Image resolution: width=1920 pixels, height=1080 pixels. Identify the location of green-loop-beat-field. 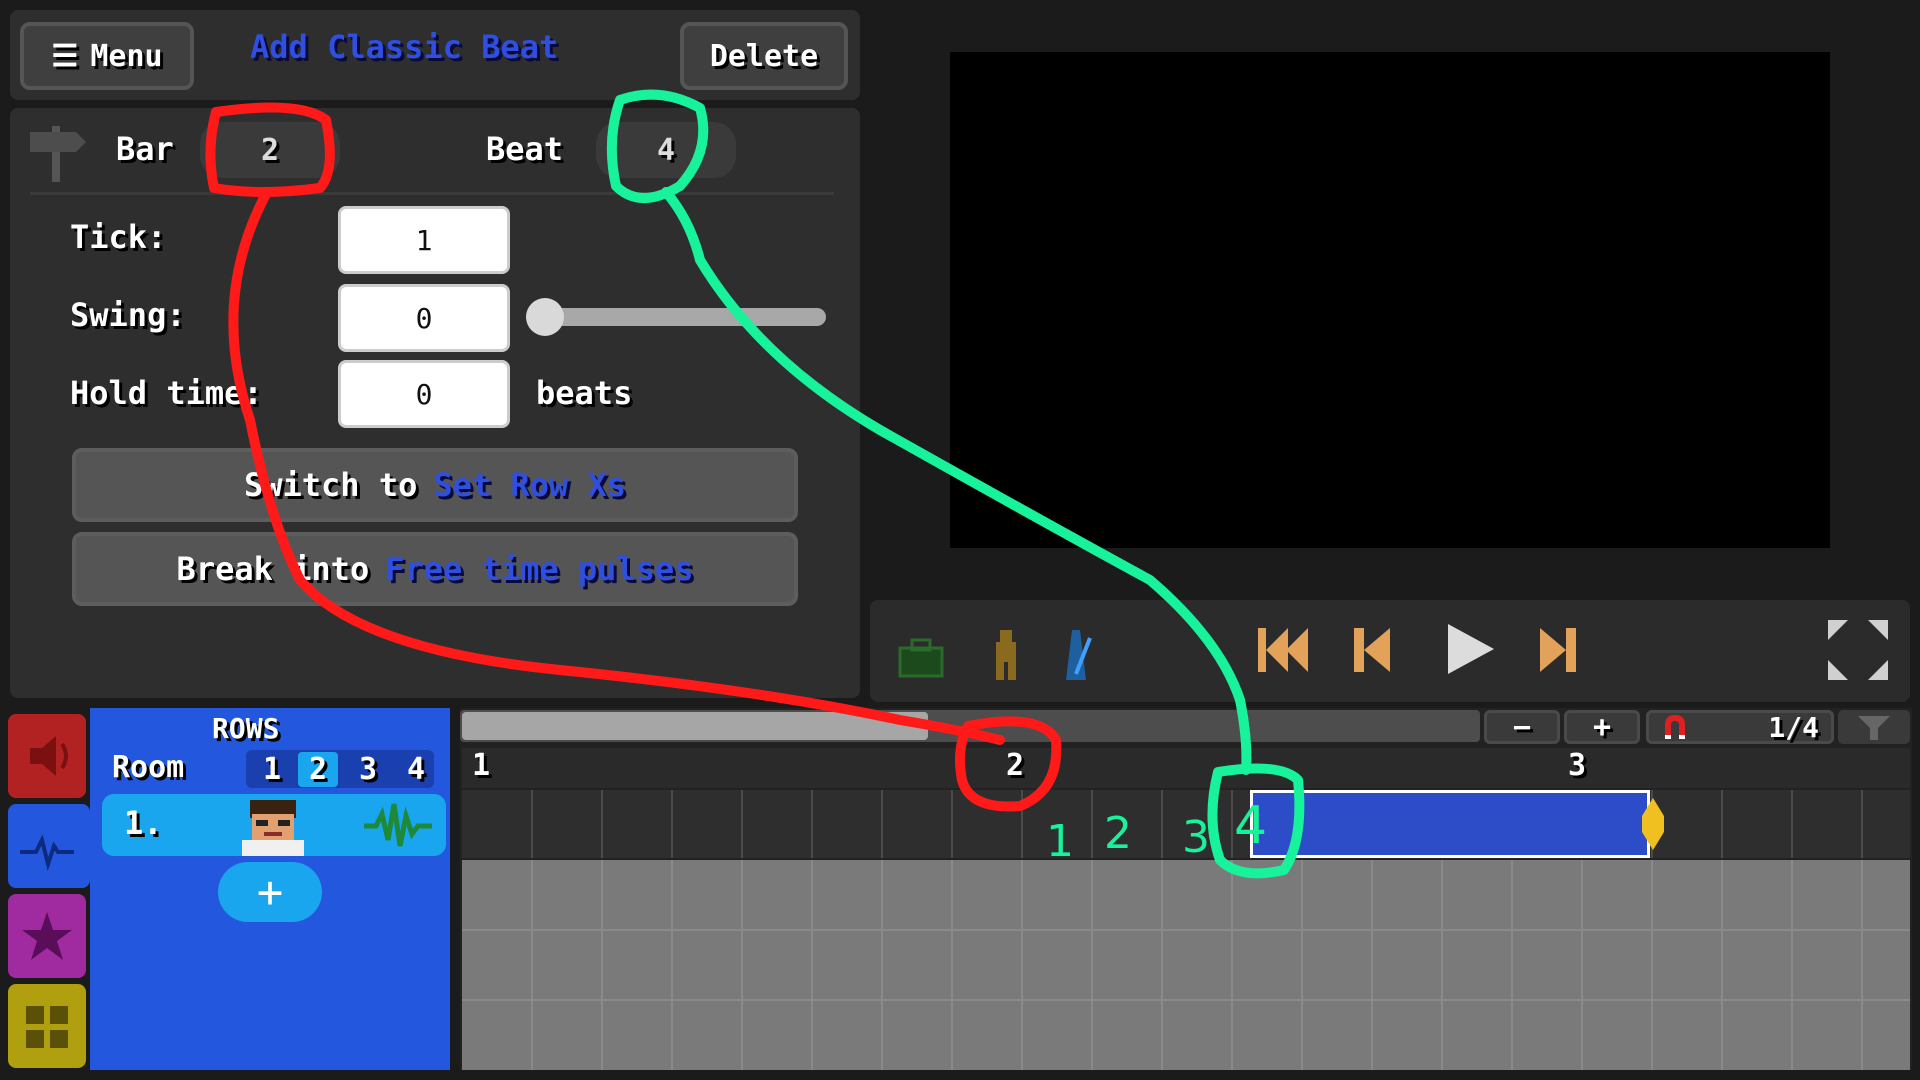
(657, 146).